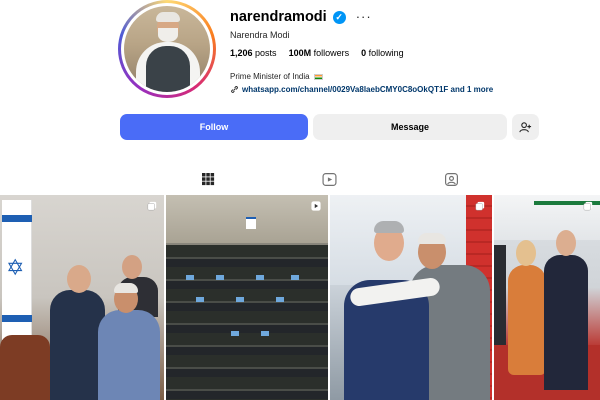 The image size is (600, 400). I want to click on profile-stats: 1,206 posts 100M followers 0 following, so click(317, 53).